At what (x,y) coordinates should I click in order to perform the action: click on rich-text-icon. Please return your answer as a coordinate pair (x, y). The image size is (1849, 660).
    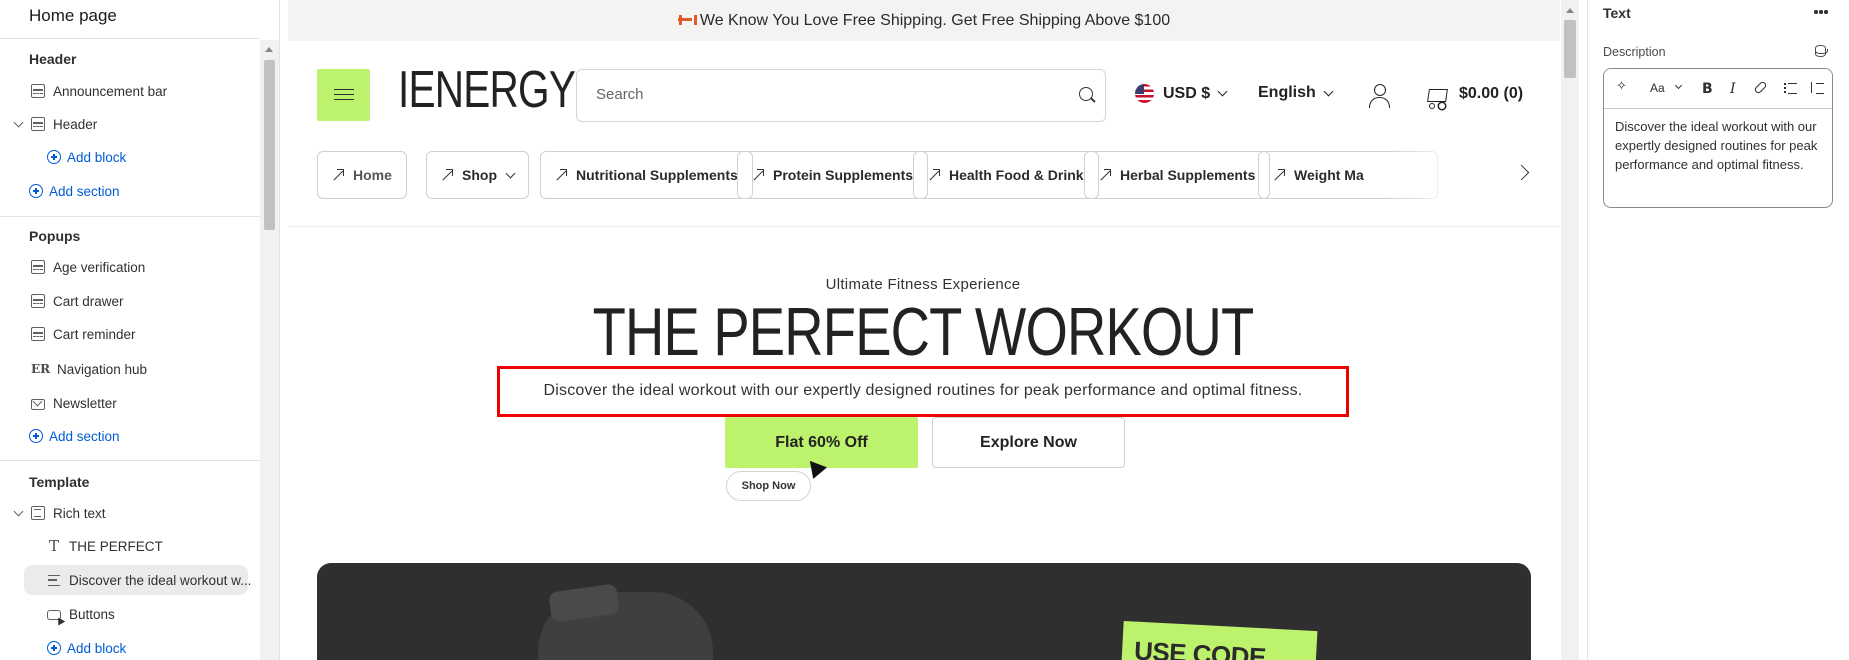
    Looking at the image, I should click on (38, 513).